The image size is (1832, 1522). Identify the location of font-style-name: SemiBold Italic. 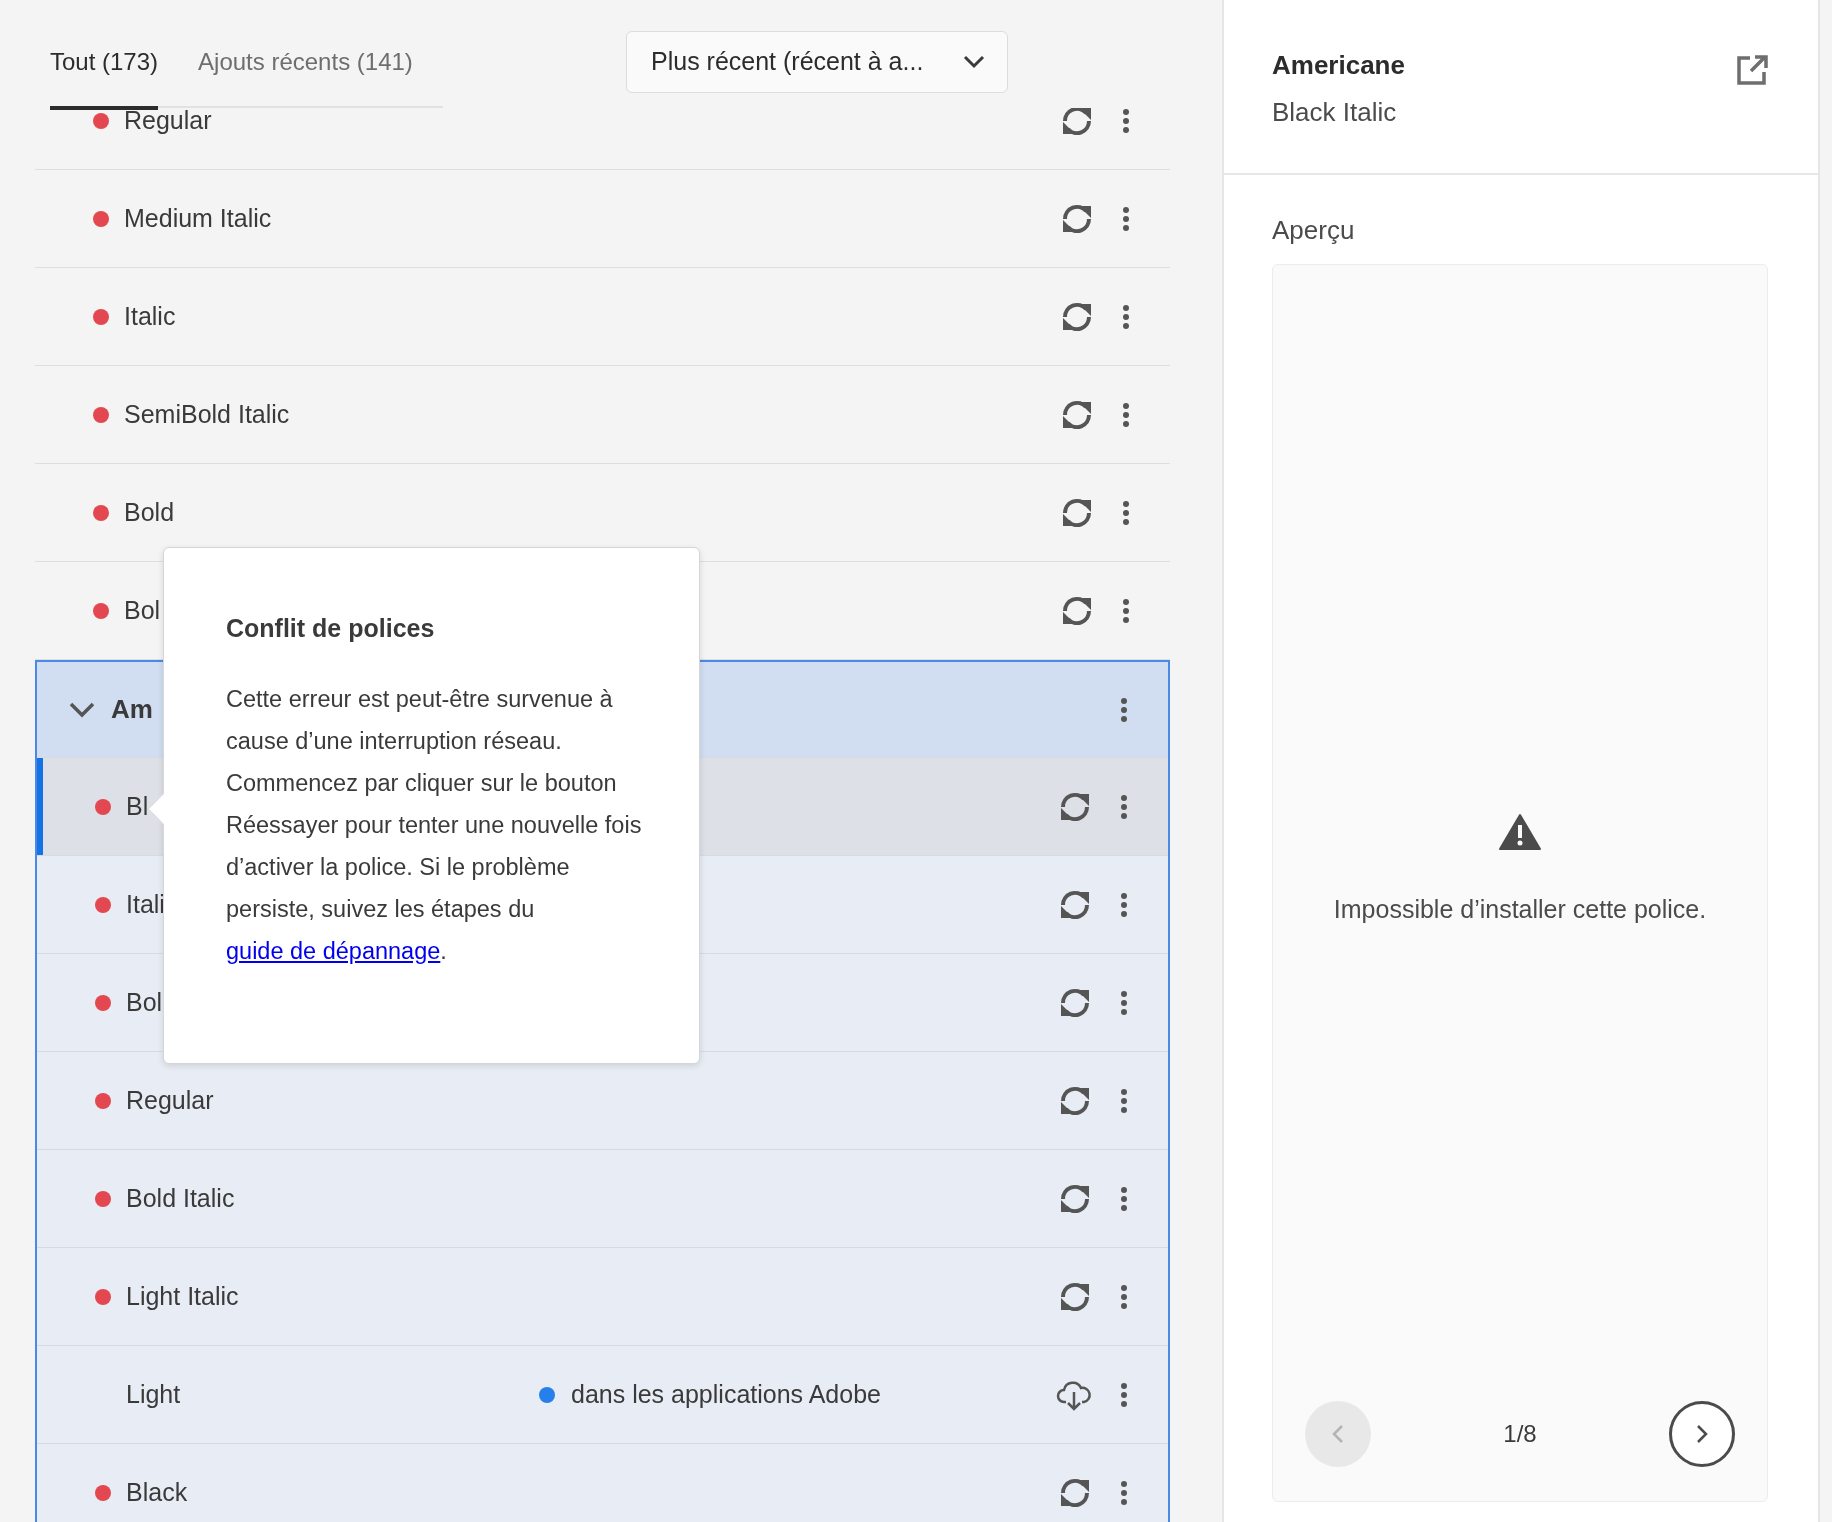
(207, 413).